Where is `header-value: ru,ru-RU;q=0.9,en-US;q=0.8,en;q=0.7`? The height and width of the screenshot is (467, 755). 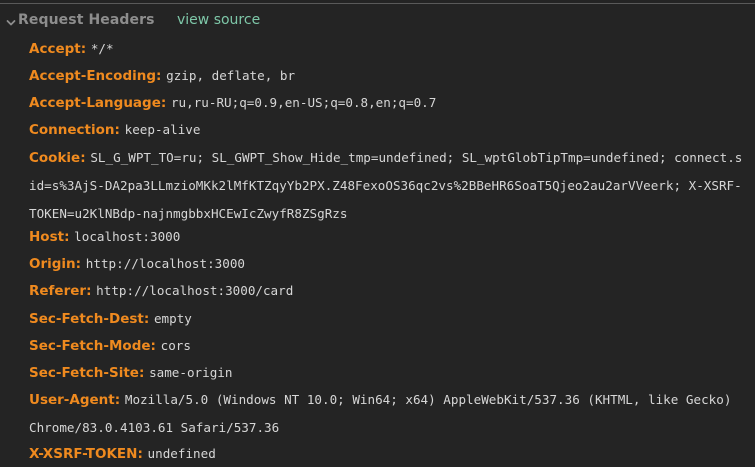
header-value: ru,ru-RU;q=0.9,en-US;q=0.8,en;q=0.7 is located at coordinates (303, 102).